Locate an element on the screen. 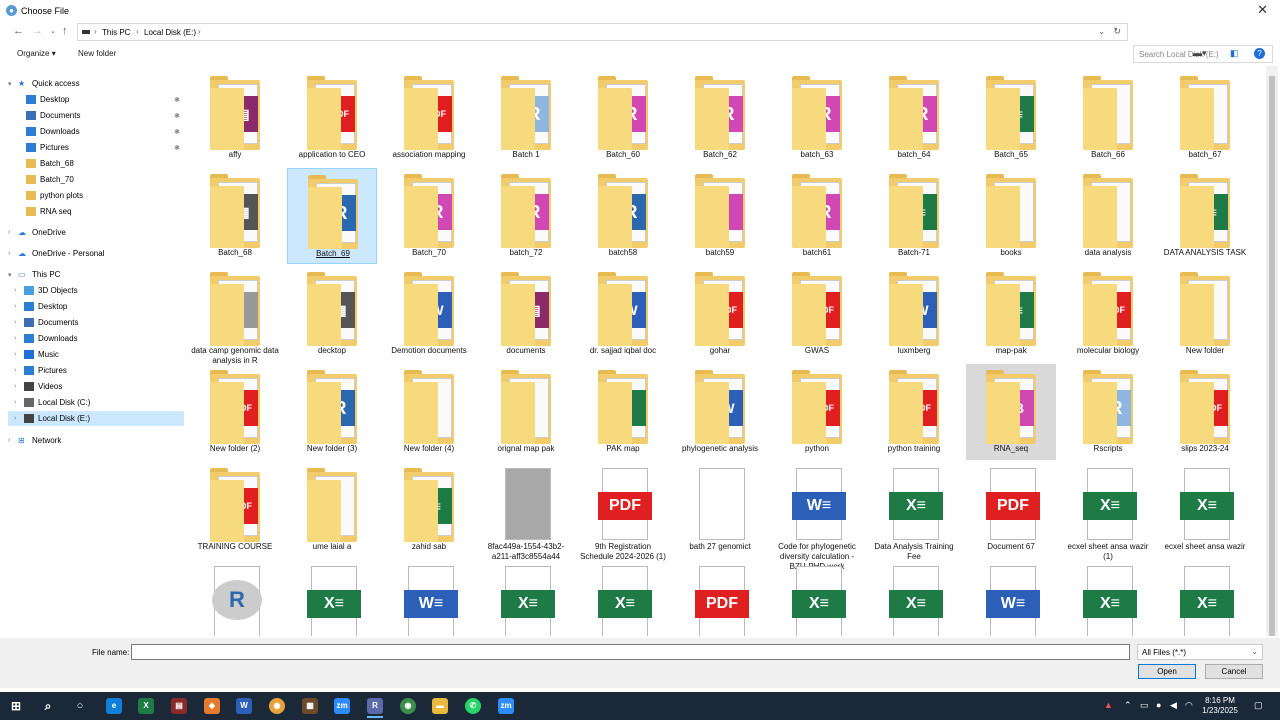 The image size is (1280, 720). view-options-icon: ▬▾ is located at coordinates (1200, 53).